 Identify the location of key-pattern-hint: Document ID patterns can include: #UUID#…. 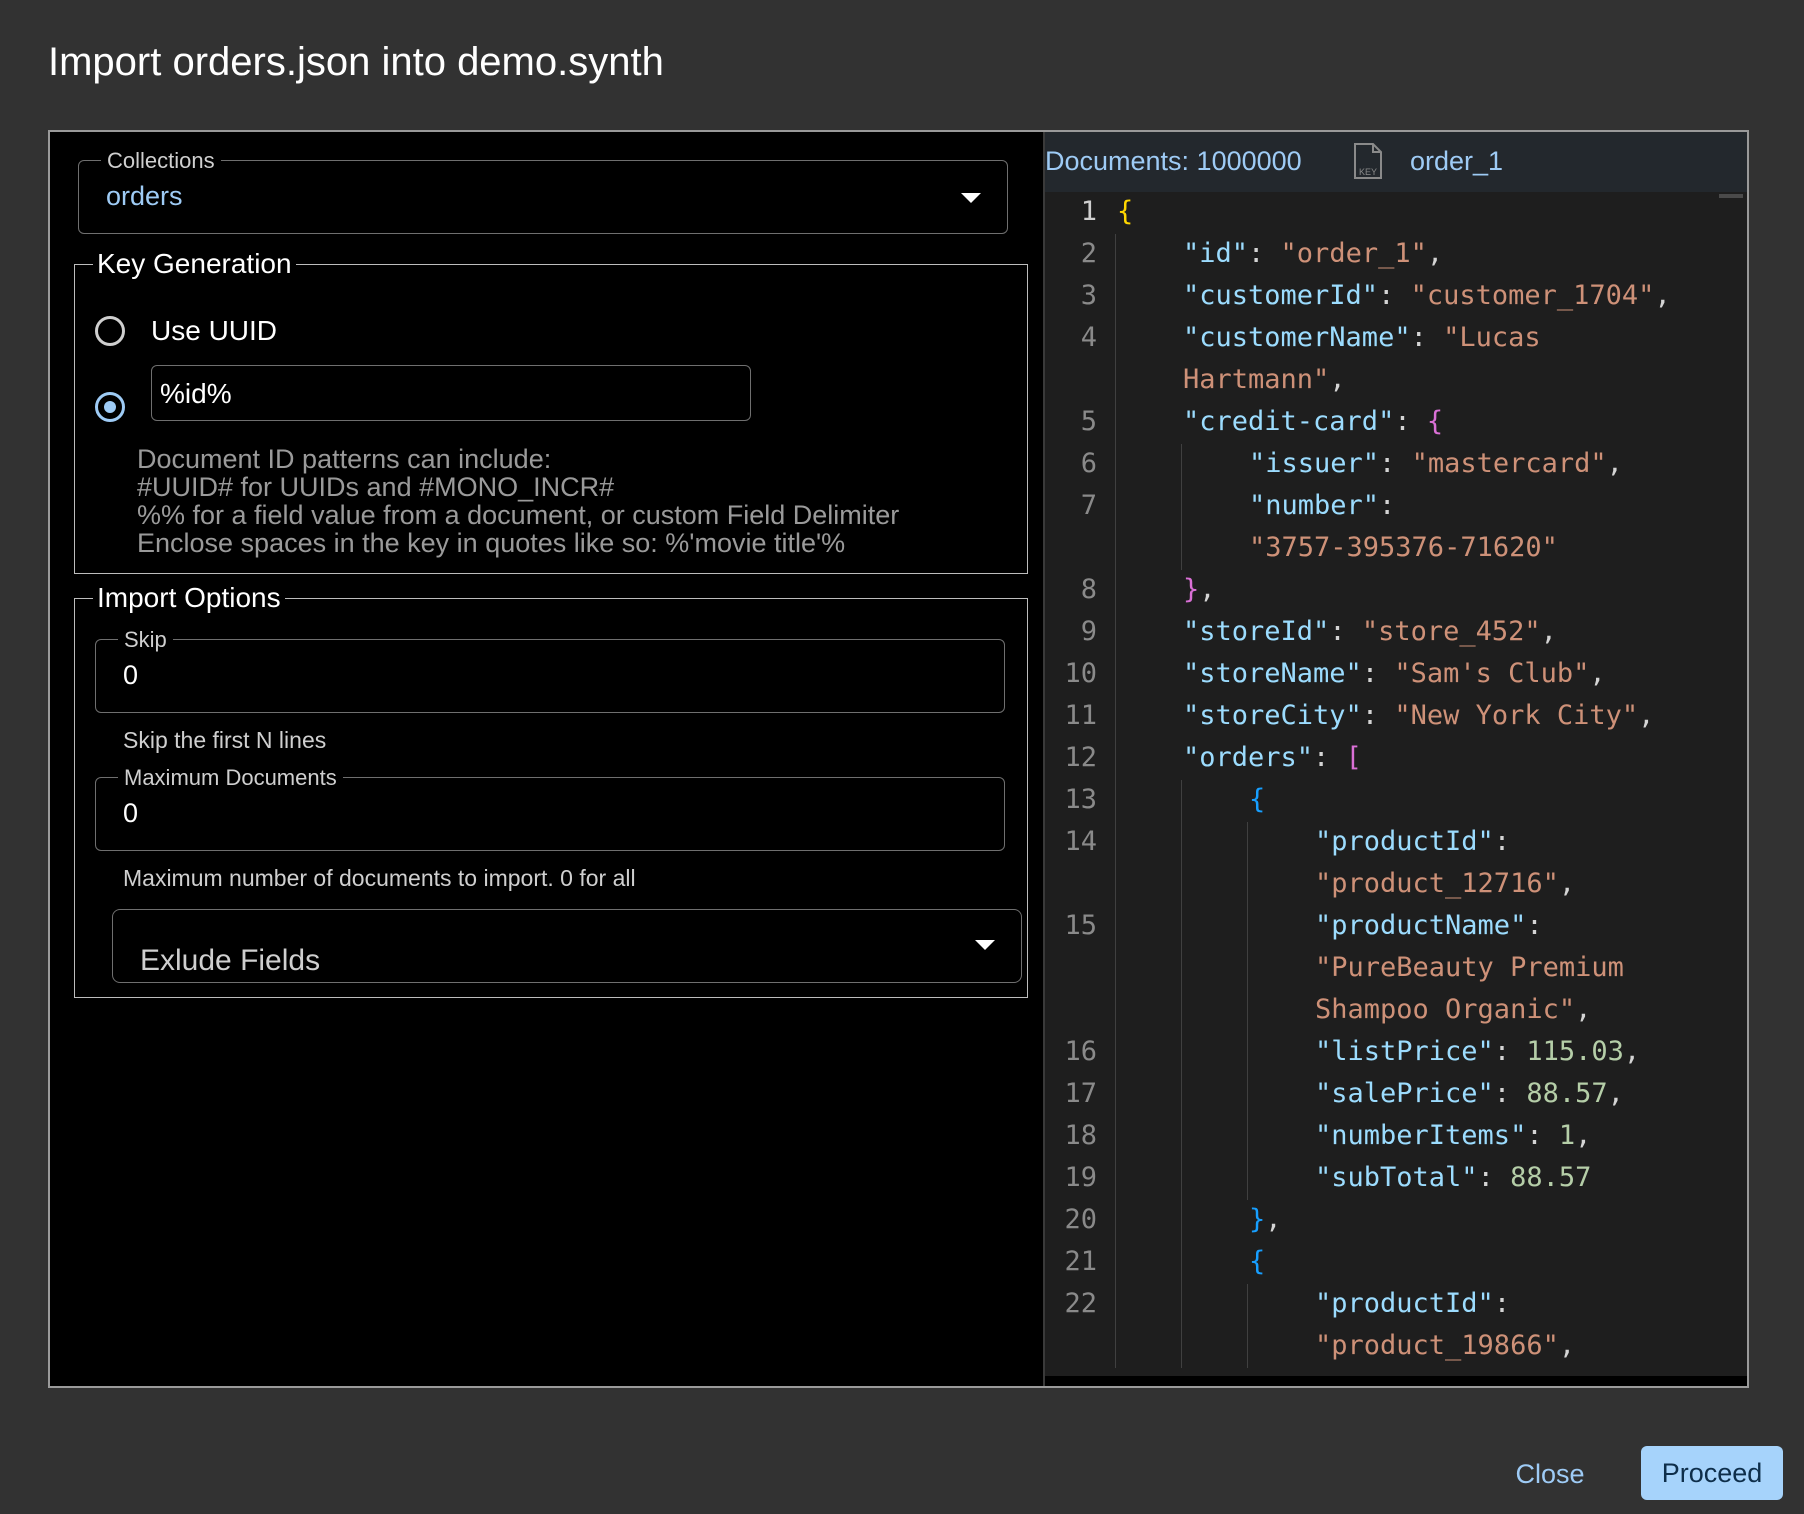
(518, 501).